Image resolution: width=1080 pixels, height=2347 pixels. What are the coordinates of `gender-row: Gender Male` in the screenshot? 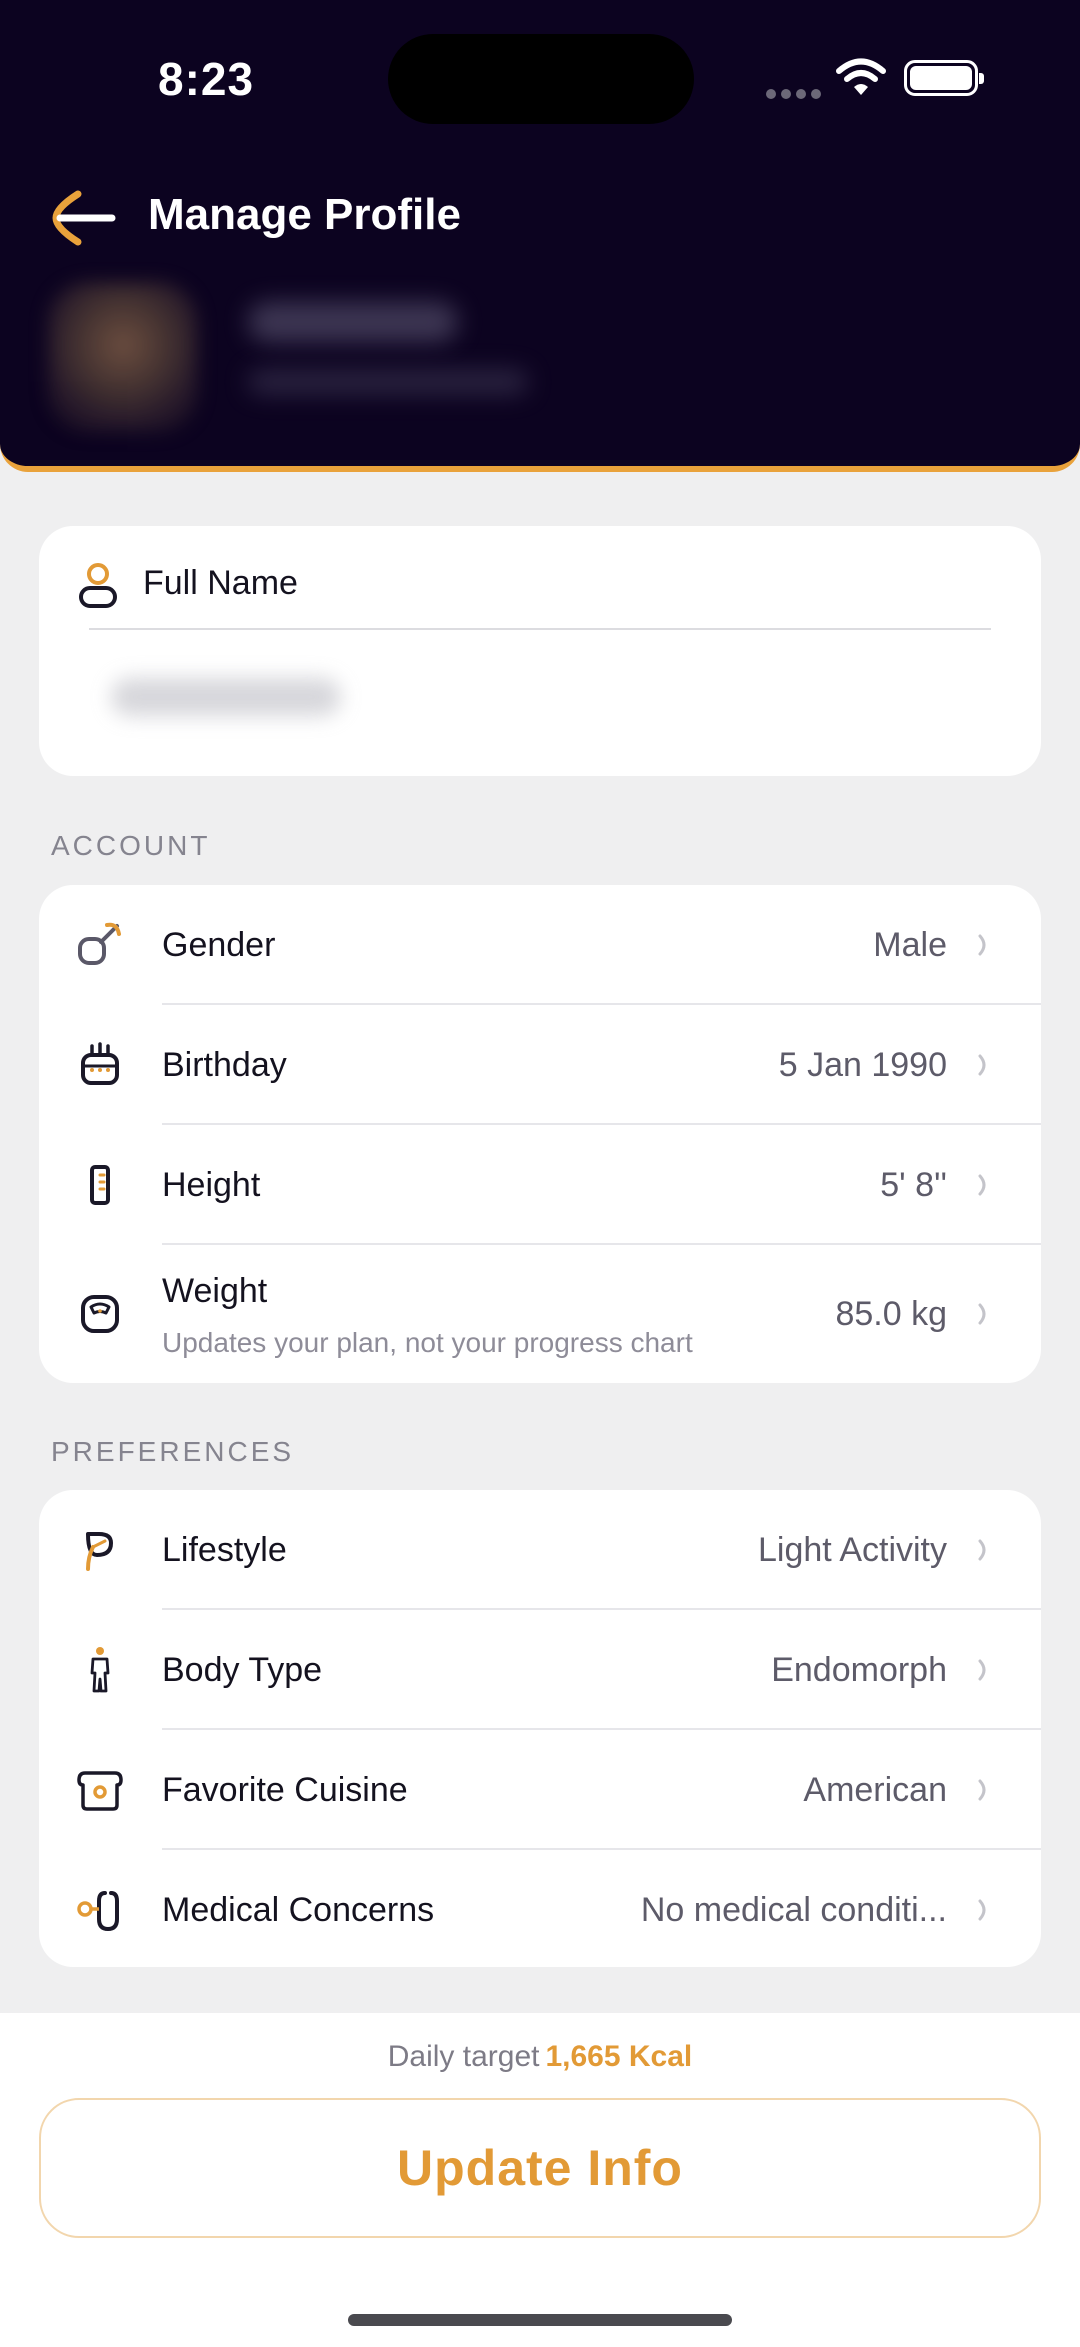 It's located at (540, 945).